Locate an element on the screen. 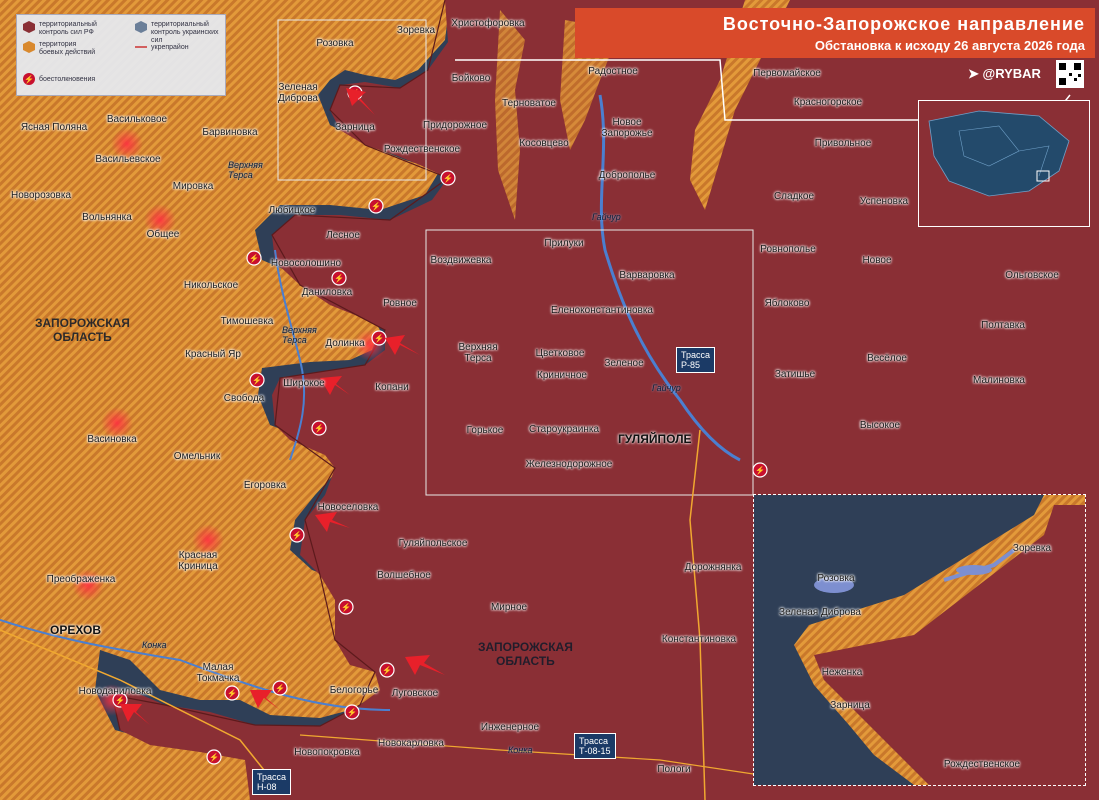 The width and height of the screenshot is (1099, 800). place-label: Рождественское is located at coordinates (422, 149).